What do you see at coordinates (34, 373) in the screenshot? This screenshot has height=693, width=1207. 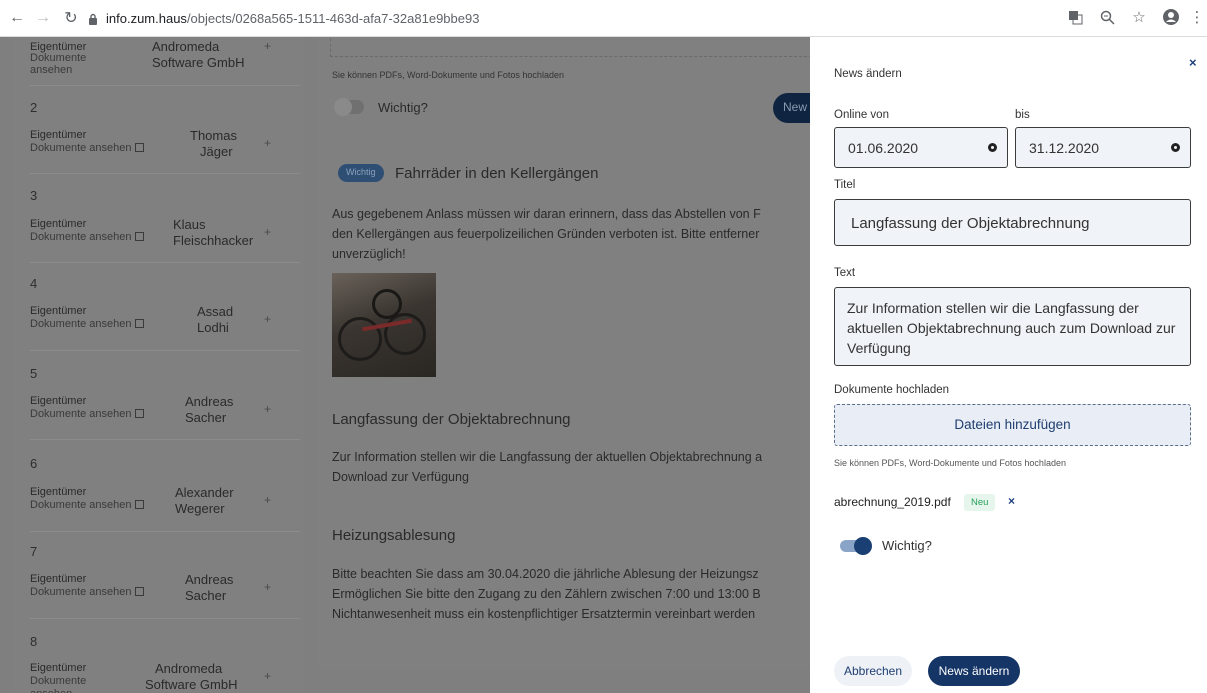 I see `object-number: 5` at bounding box center [34, 373].